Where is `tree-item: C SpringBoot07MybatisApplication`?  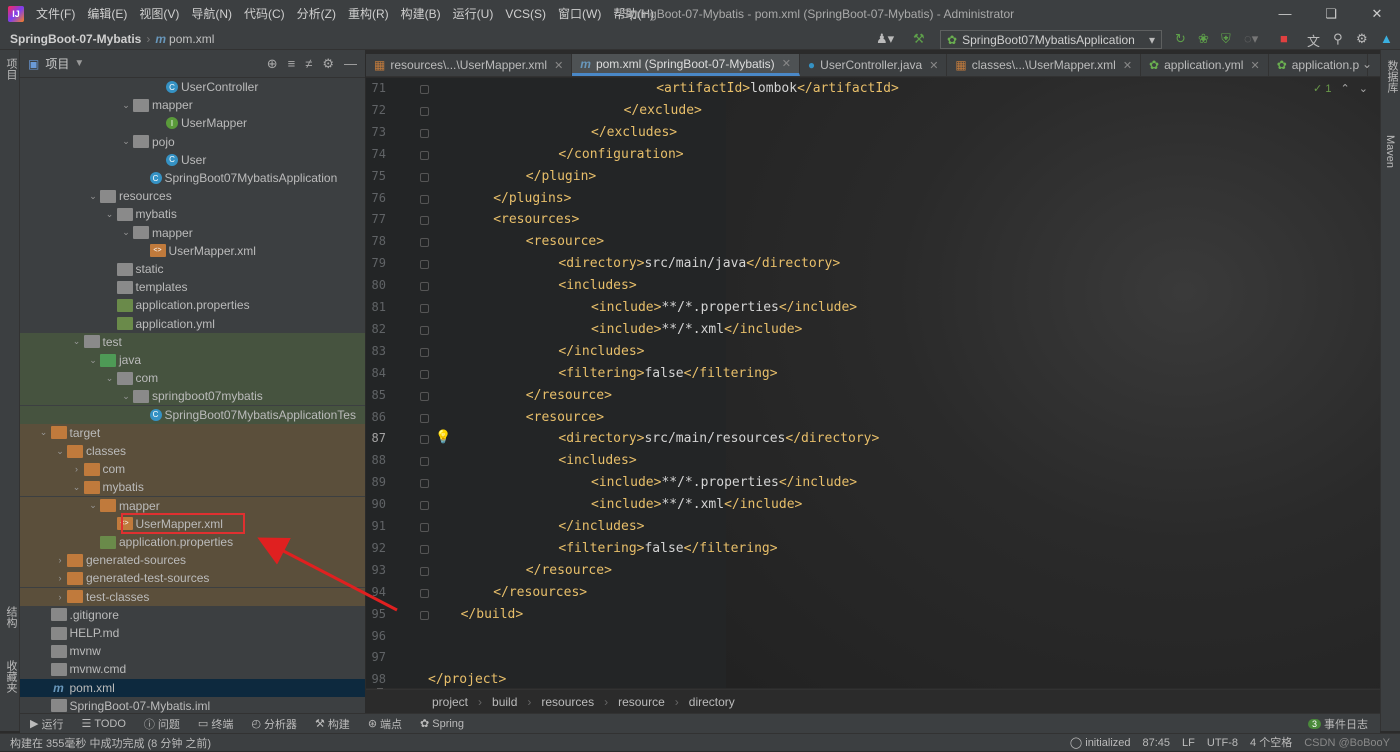 tree-item: C SpringBoot07MybatisApplication is located at coordinates (192, 178).